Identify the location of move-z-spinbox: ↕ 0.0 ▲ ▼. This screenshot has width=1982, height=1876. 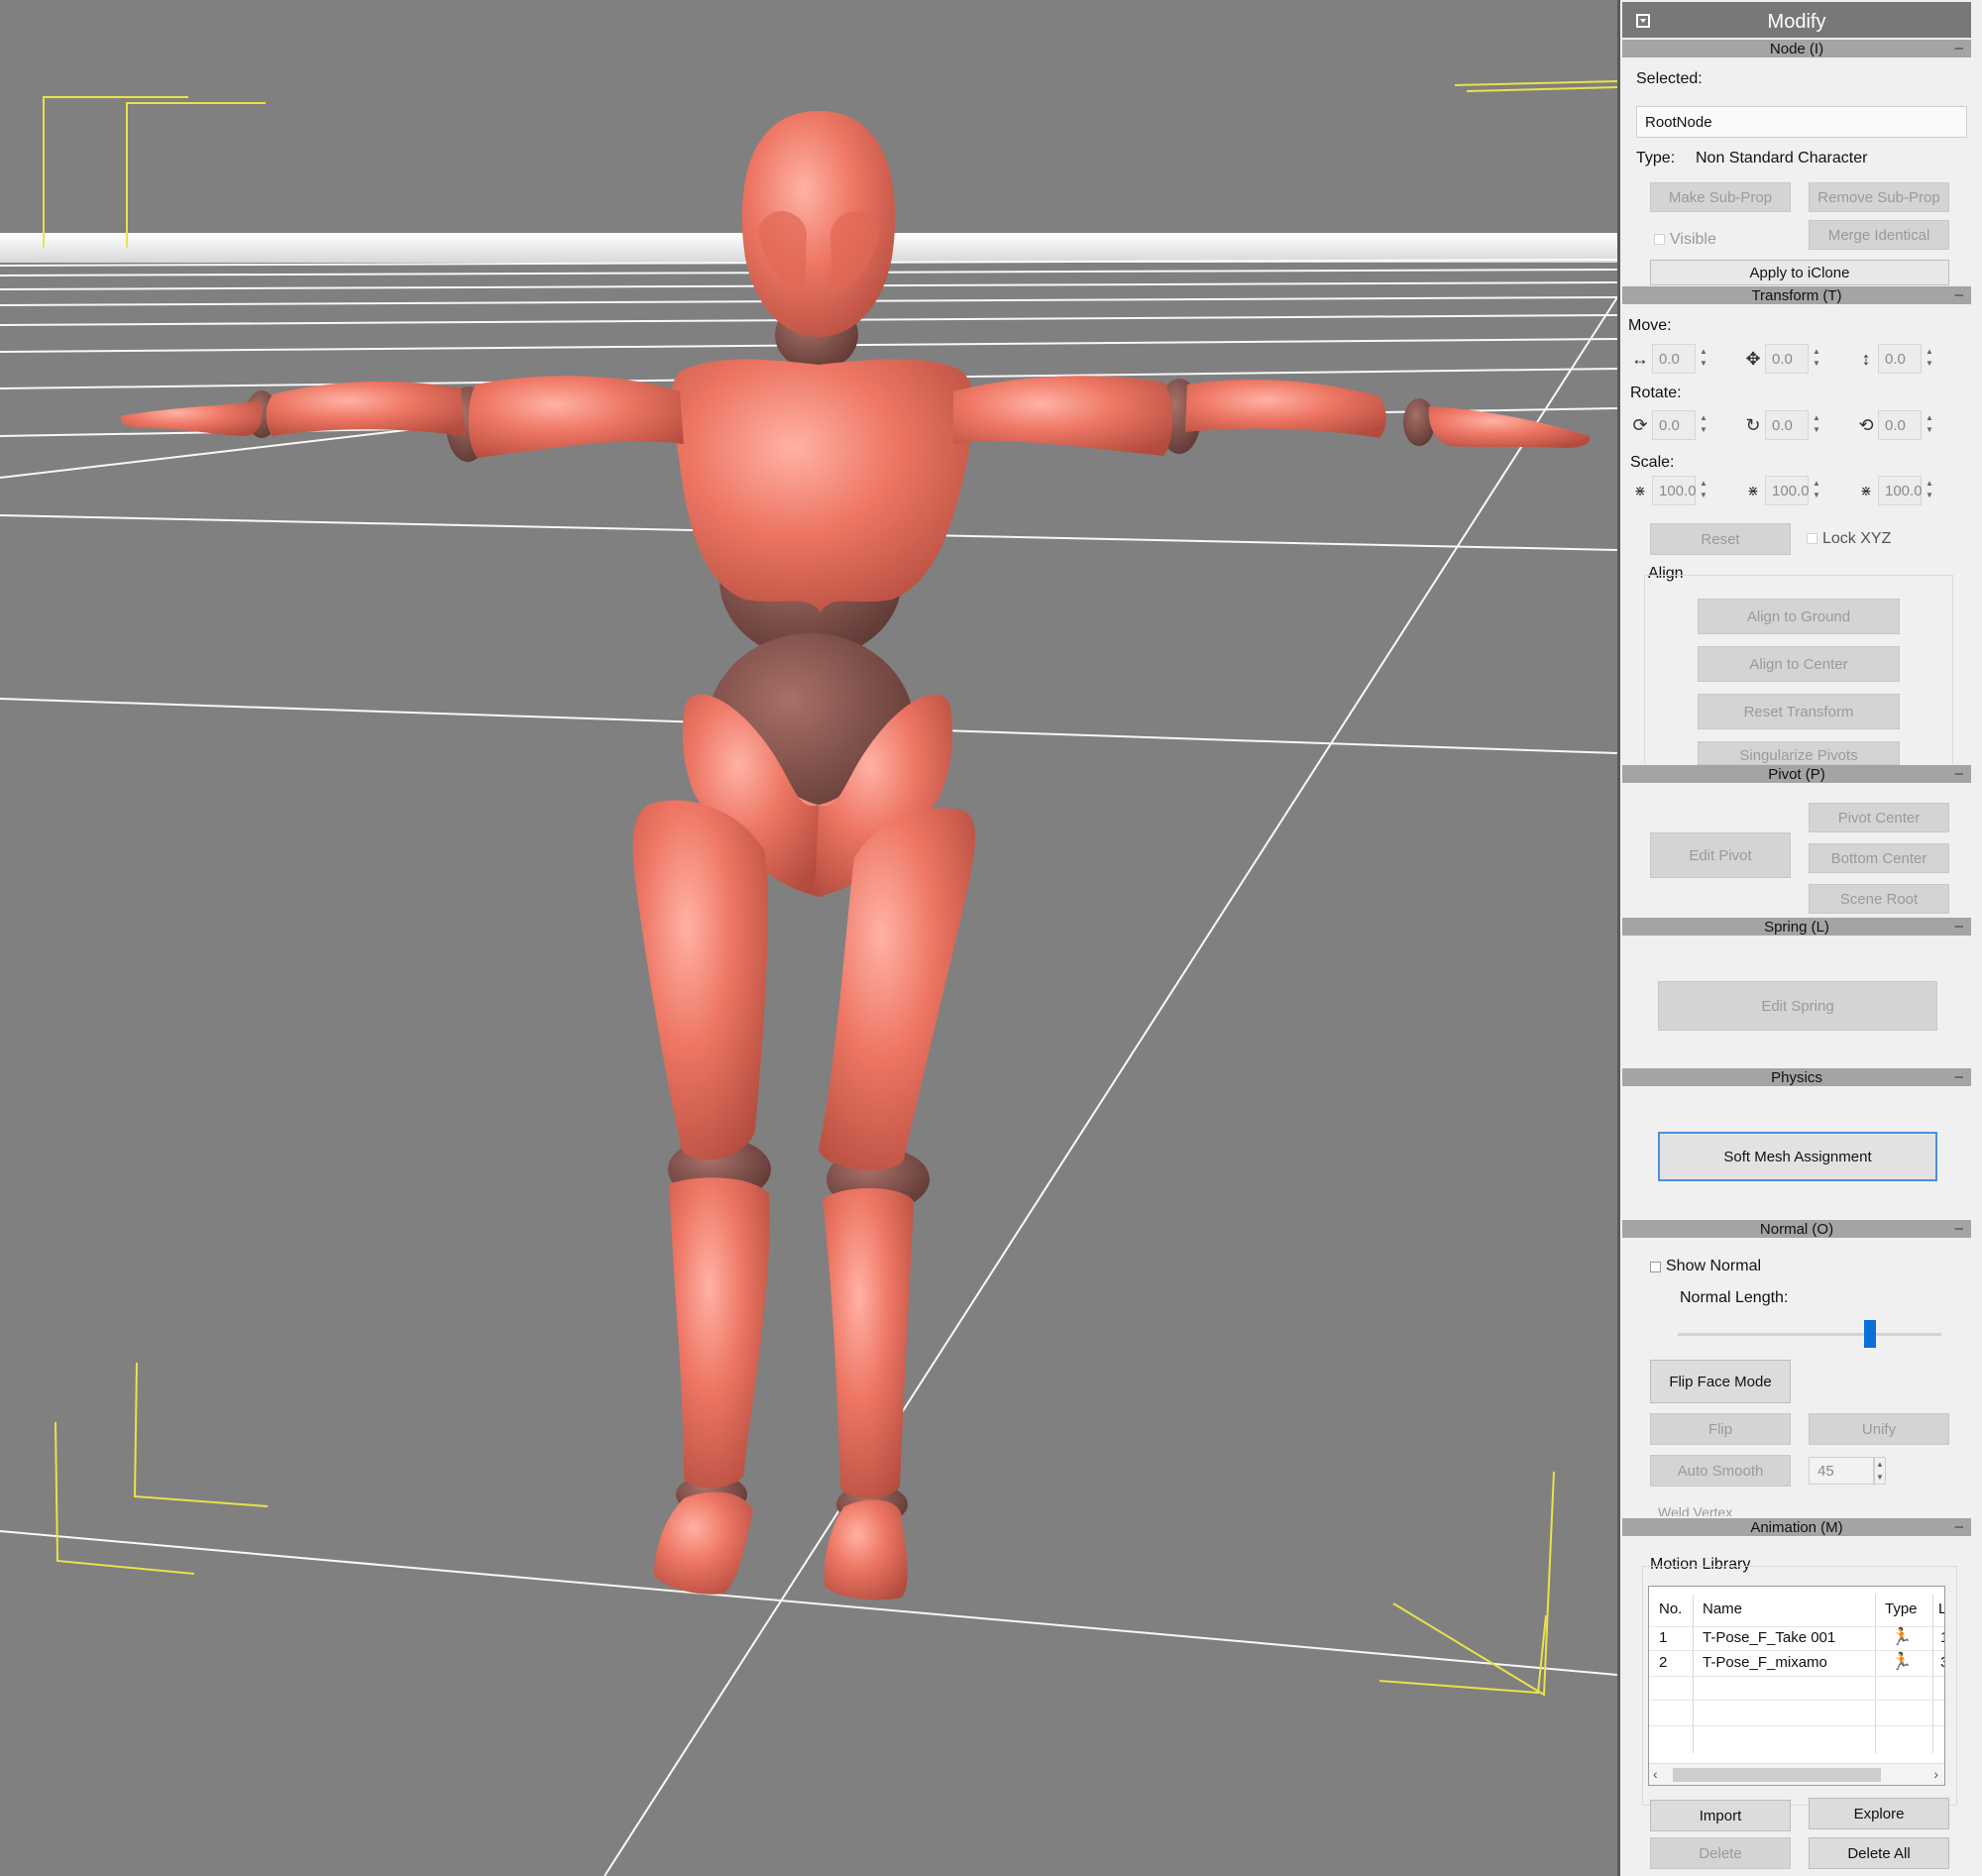
(1896, 359).